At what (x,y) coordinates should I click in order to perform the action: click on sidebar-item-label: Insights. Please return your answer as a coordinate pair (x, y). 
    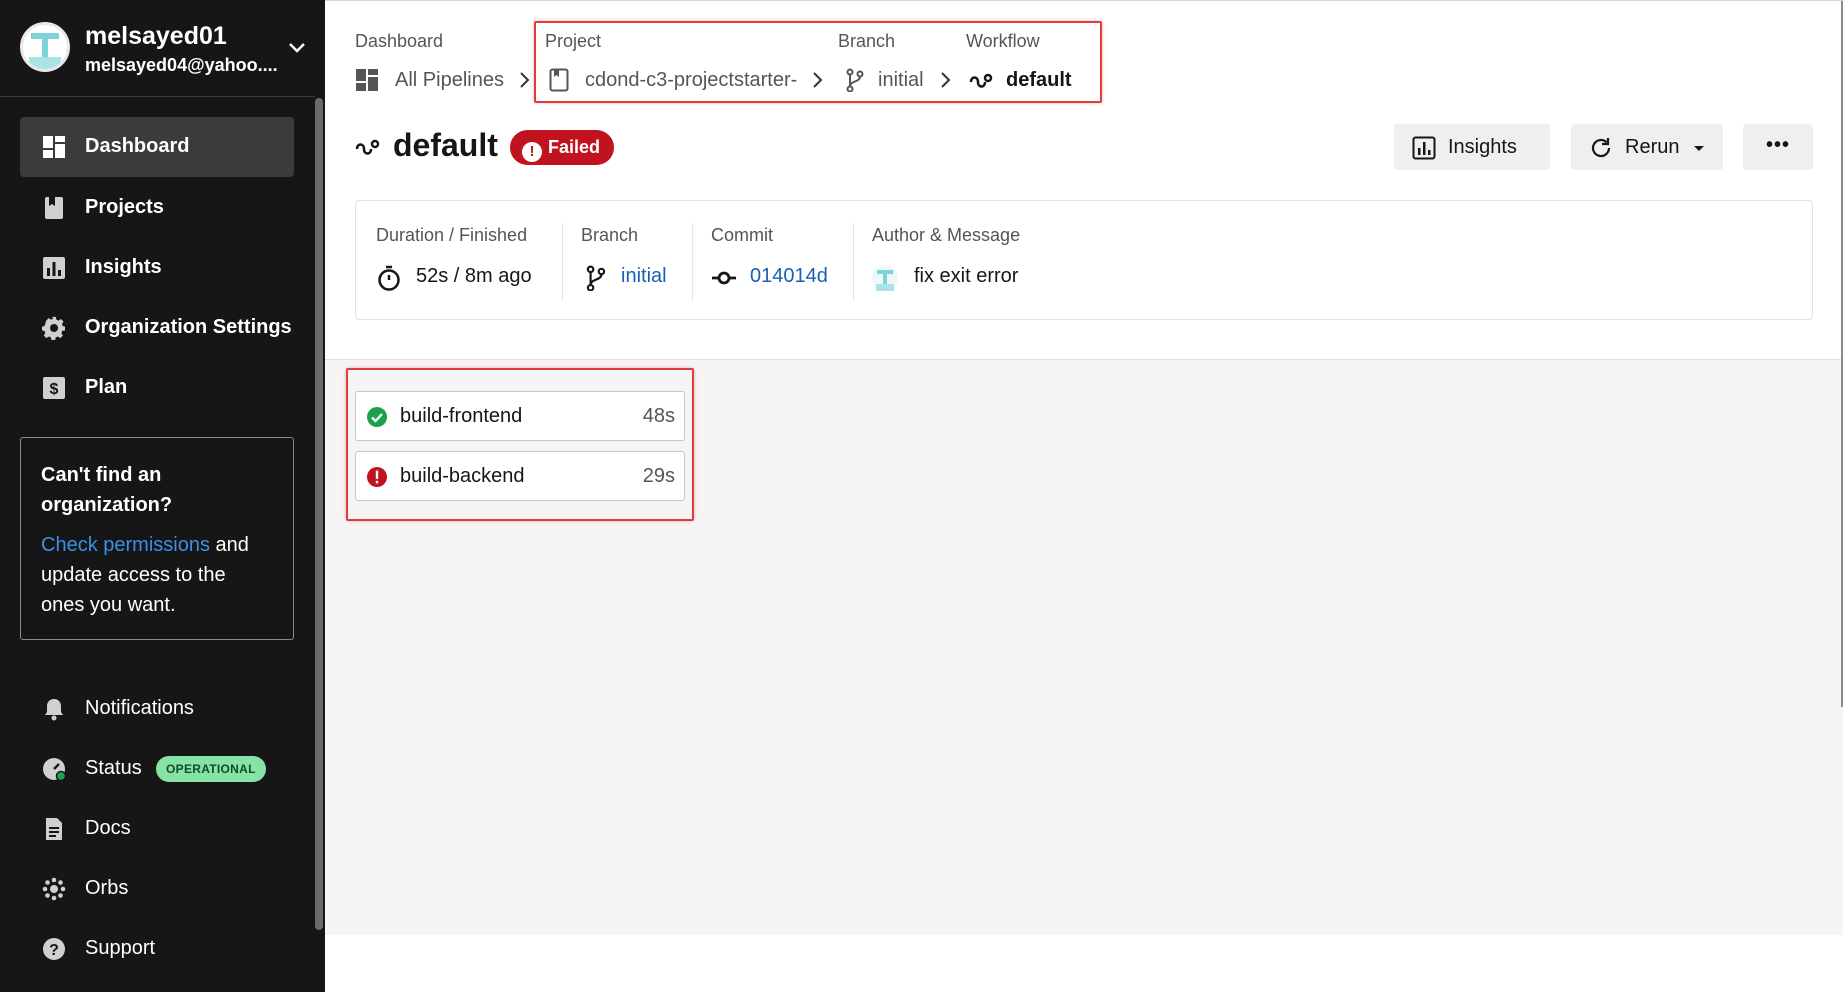
    Looking at the image, I should click on (123, 267).